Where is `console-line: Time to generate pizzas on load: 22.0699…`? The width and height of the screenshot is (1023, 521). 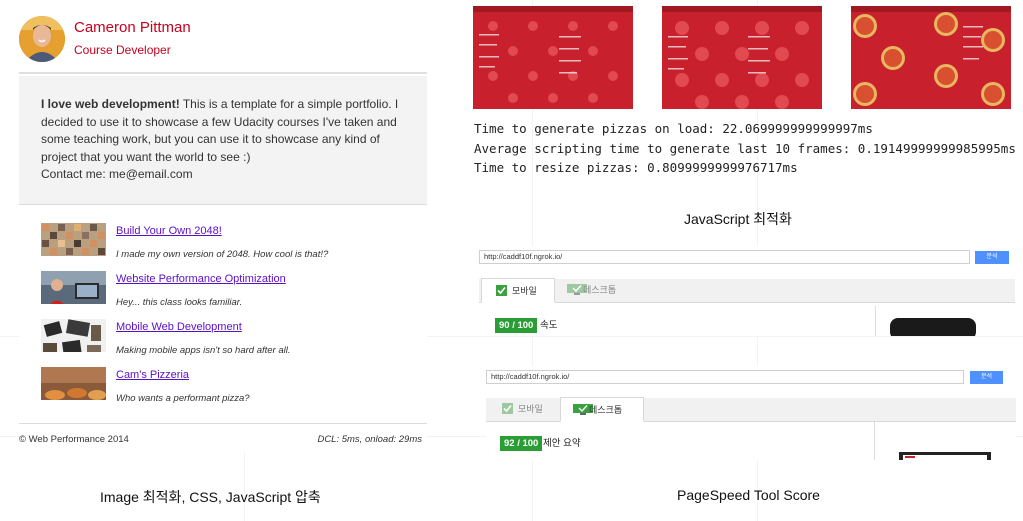
console-line: Time to generate pizzas on load: 22.0699… is located at coordinates (673, 128).